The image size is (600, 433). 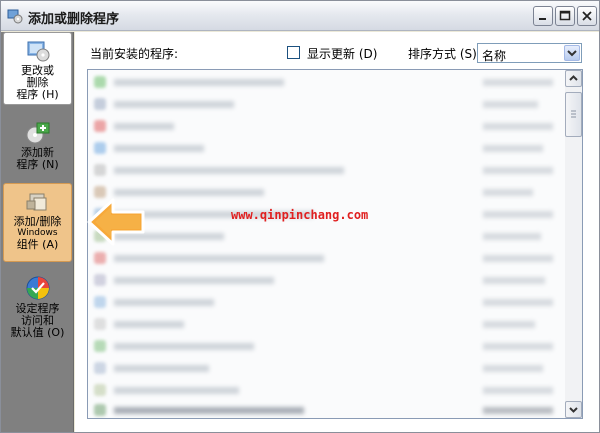 I want to click on sort-by-label: 排序方式 (S):, so click(x=444, y=54).